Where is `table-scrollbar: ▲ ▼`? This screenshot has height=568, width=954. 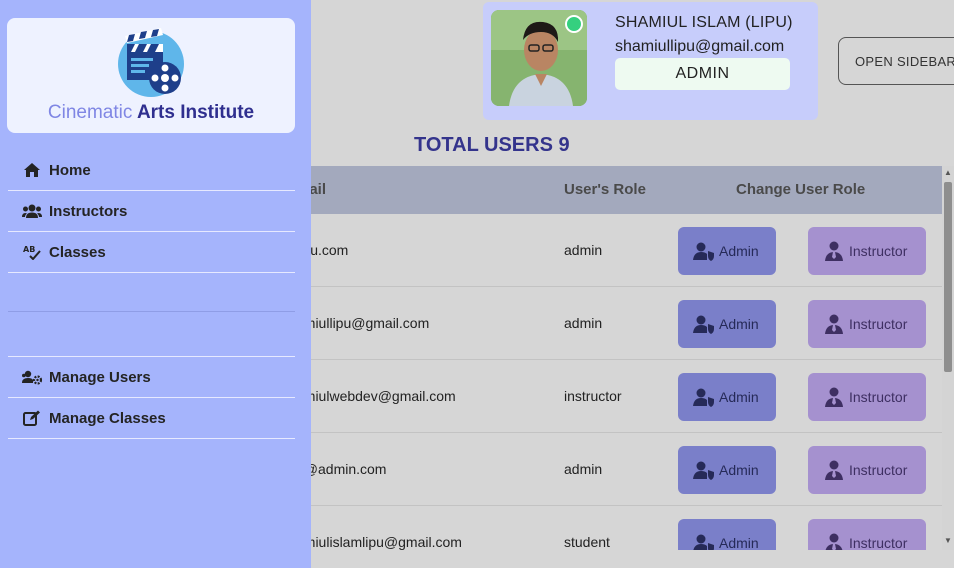
table-scrollbar: ▲ ▼ is located at coordinates (948, 358).